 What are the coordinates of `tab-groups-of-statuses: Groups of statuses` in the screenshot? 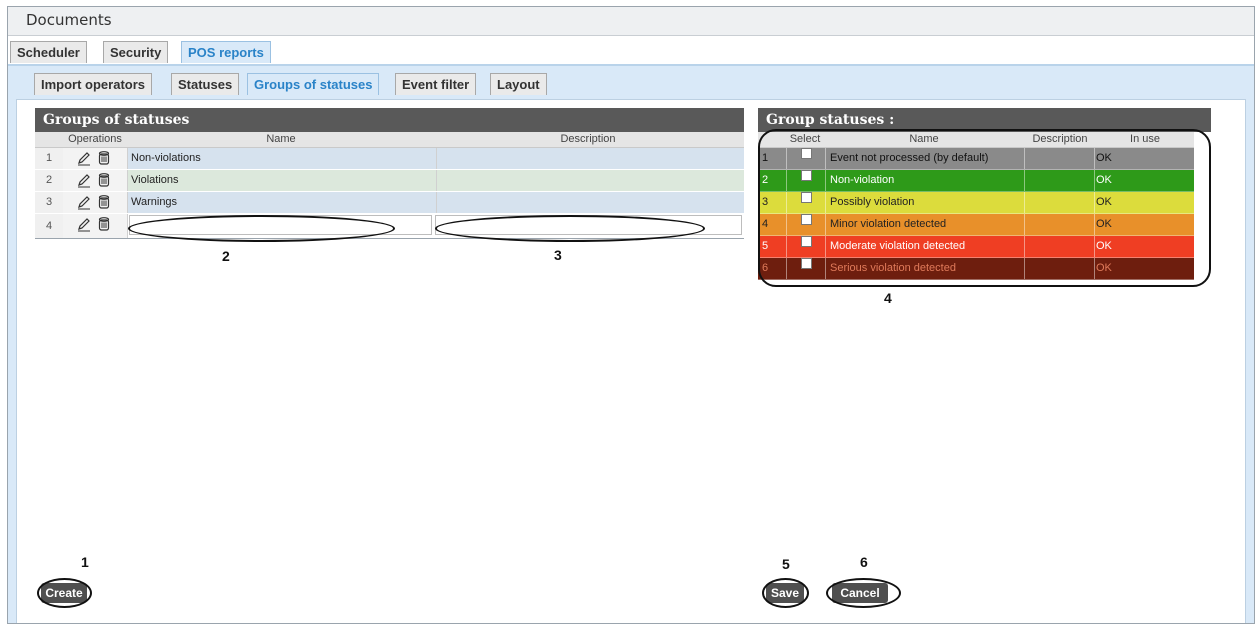 It's located at (313, 84).